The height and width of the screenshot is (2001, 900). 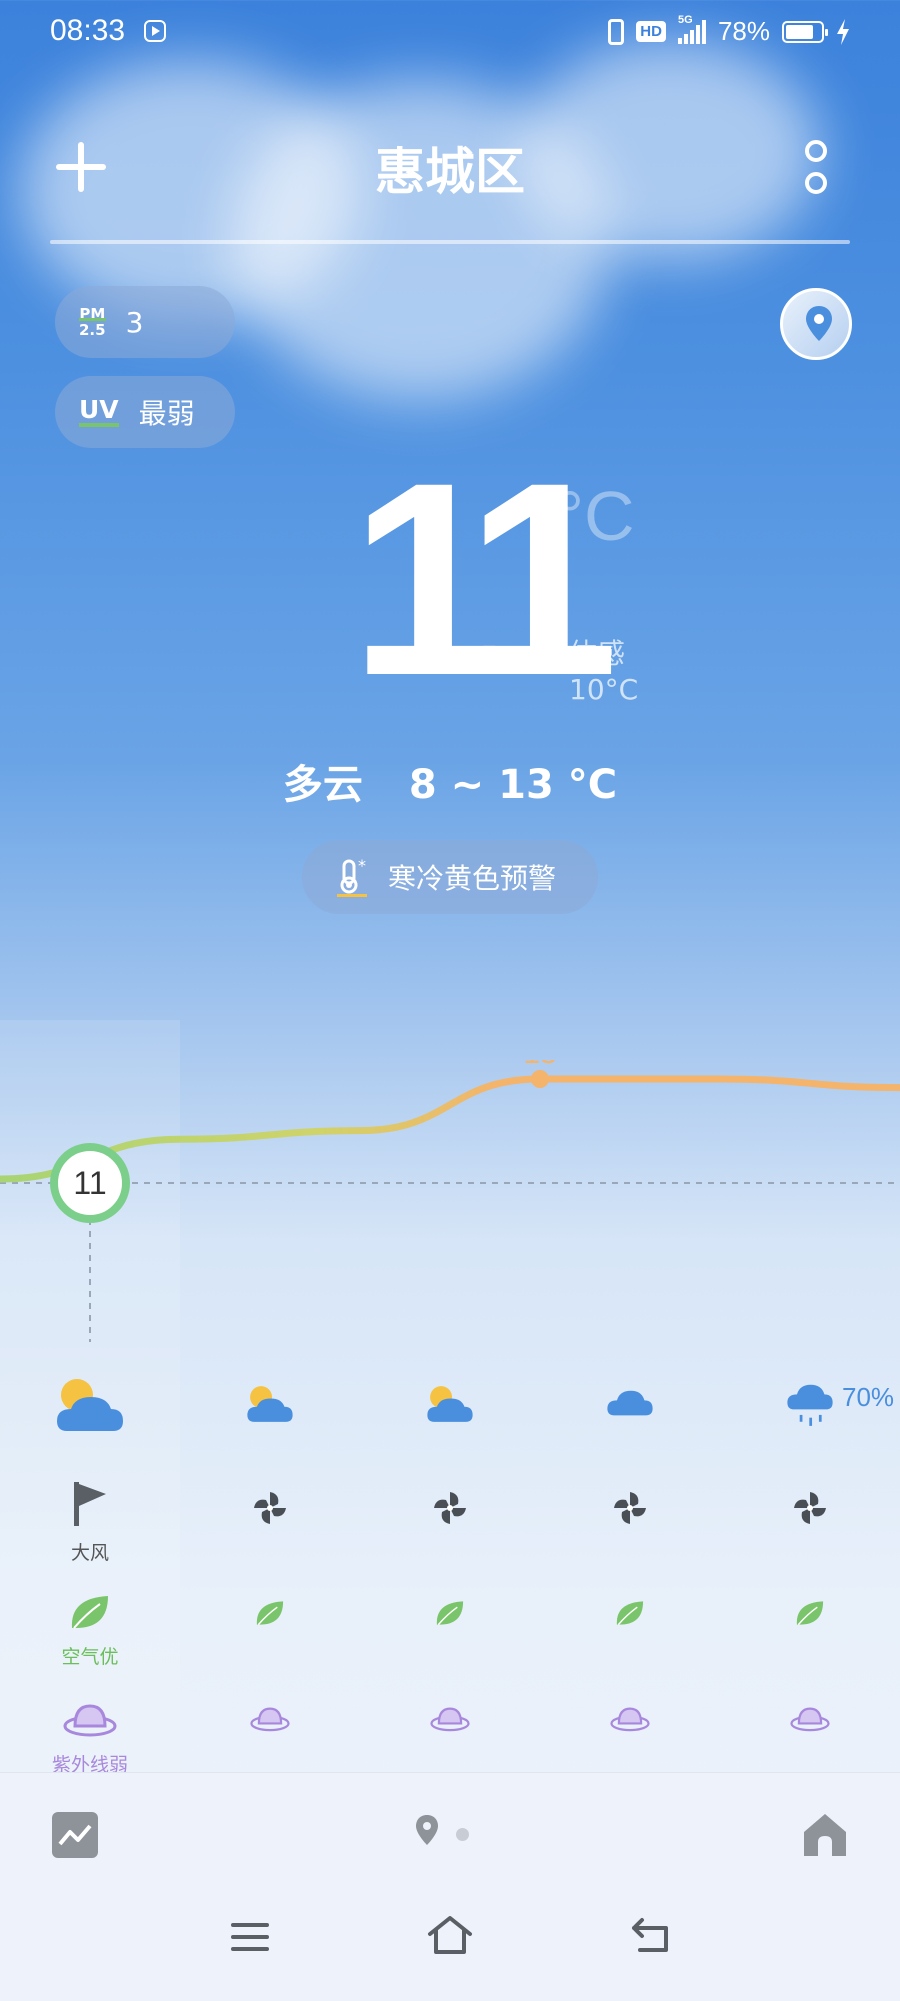 What do you see at coordinates (155, 31) in the screenshot?
I see `screen-record-icon` at bounding box center [155, 31].